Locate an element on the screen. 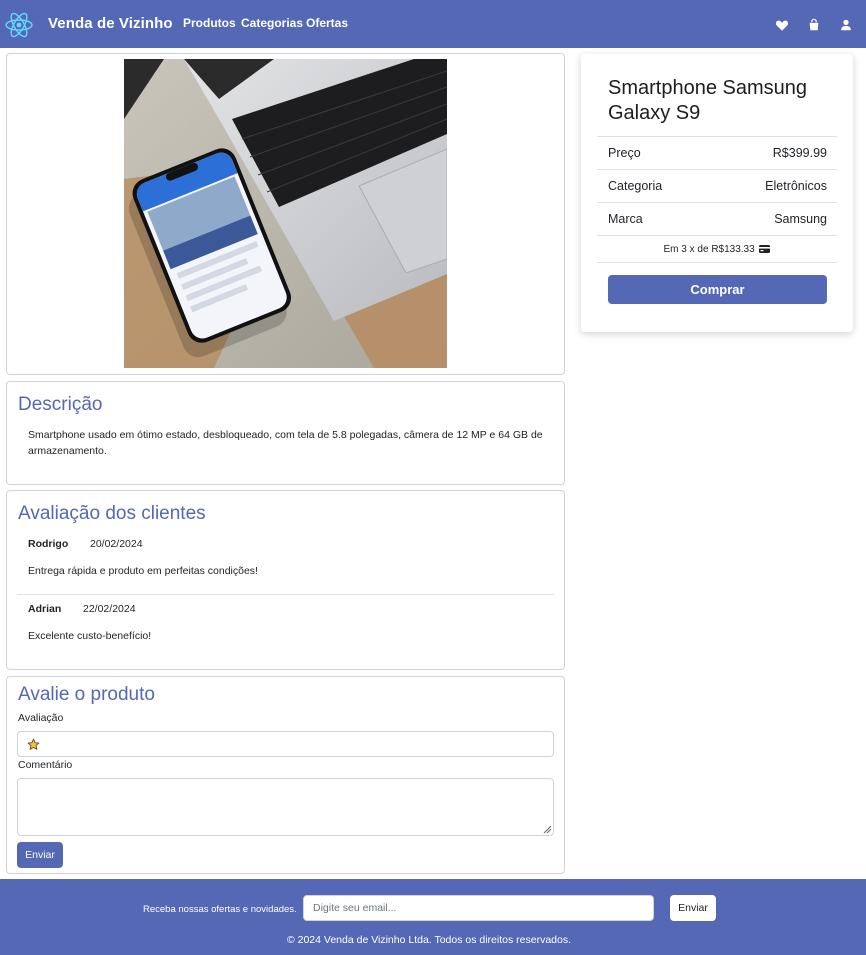 The image size is (866, 955). review-author: Adrian is located at coordinates (45, 609).